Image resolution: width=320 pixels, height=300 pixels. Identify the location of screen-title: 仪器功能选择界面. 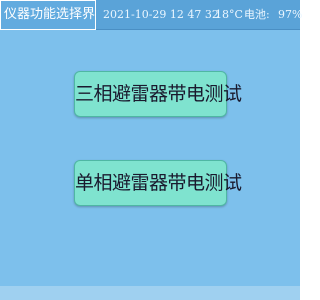
(48, 15).